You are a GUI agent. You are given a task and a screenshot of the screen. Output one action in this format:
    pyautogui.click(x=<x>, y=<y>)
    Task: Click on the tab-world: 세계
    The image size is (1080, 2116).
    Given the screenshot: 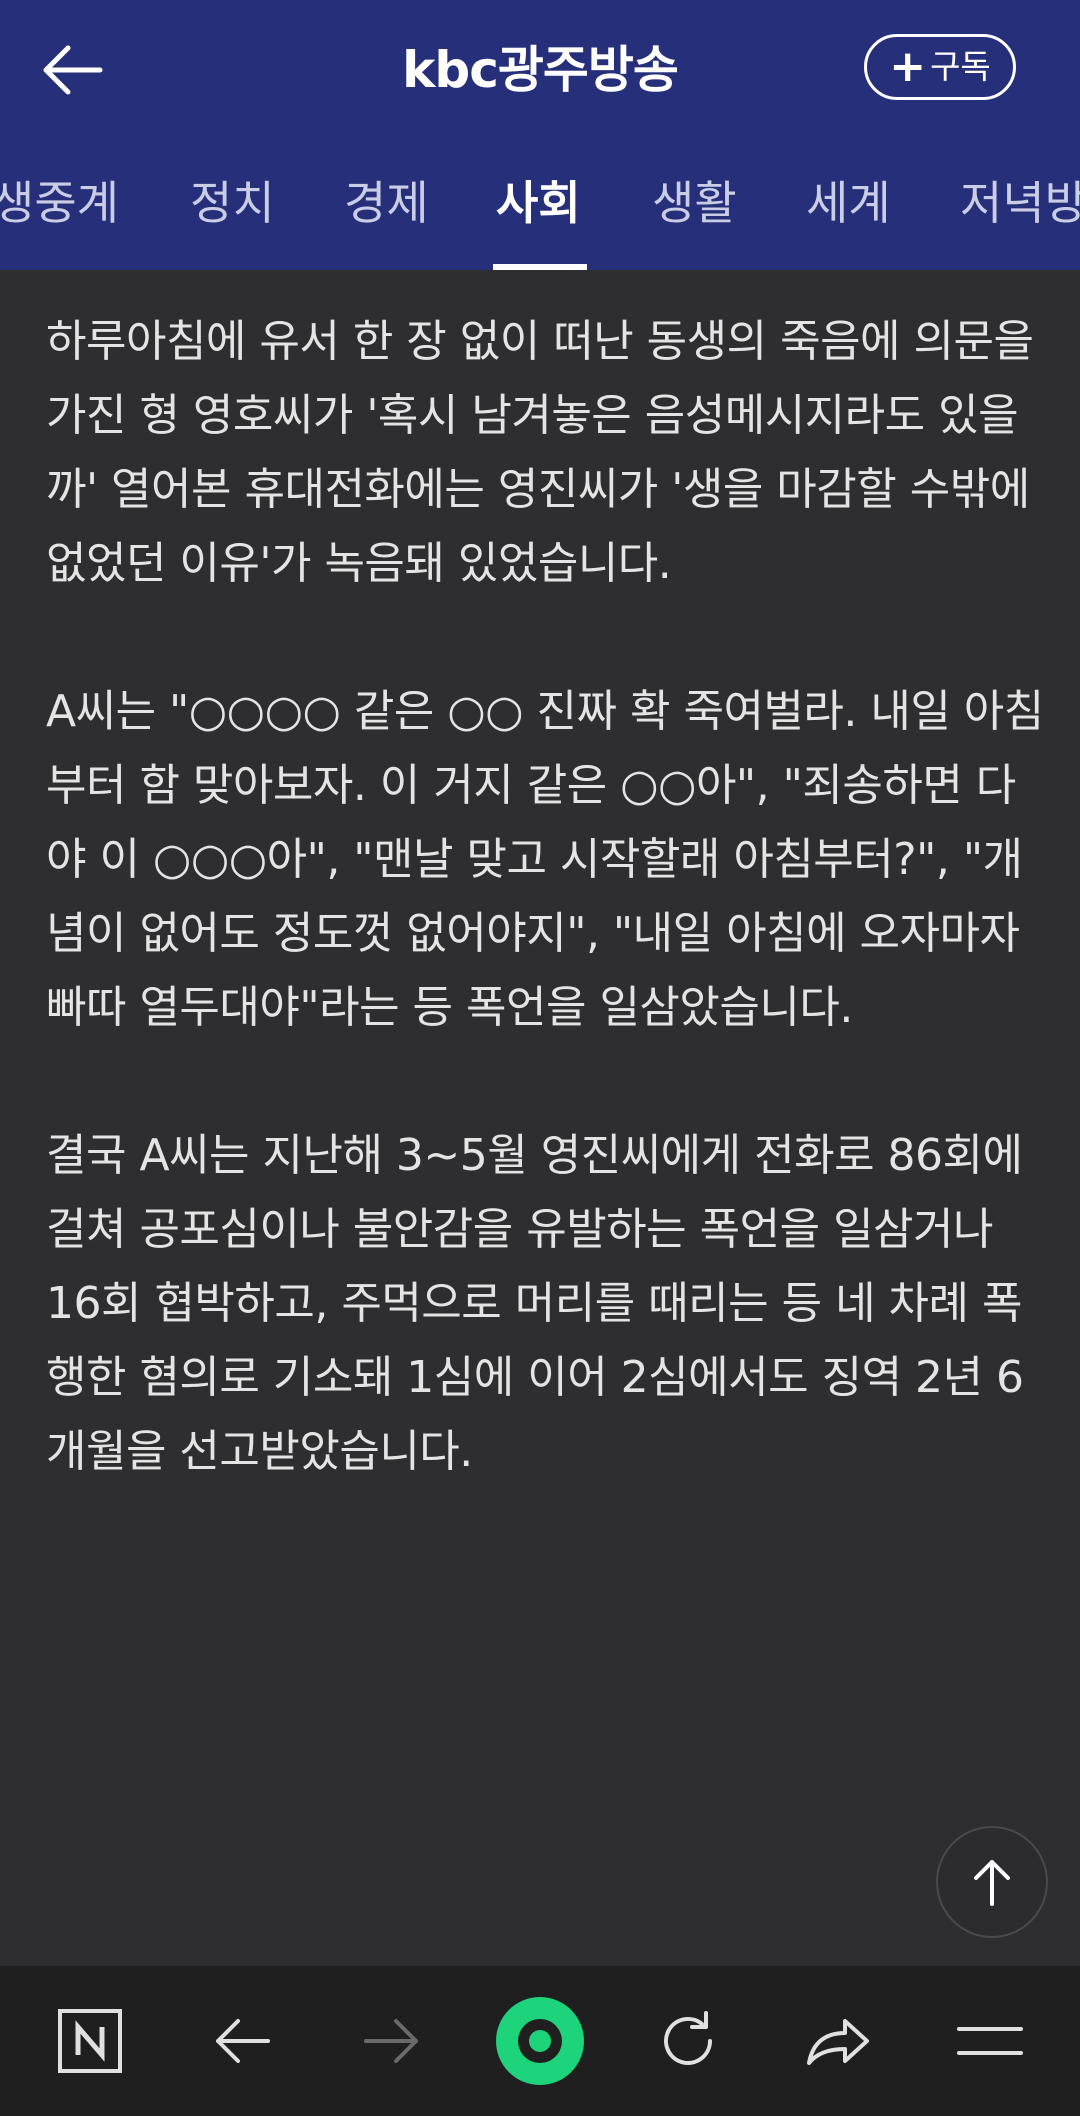 What is the action you would take?
    pyautogui.click(x=848, y=205)
    